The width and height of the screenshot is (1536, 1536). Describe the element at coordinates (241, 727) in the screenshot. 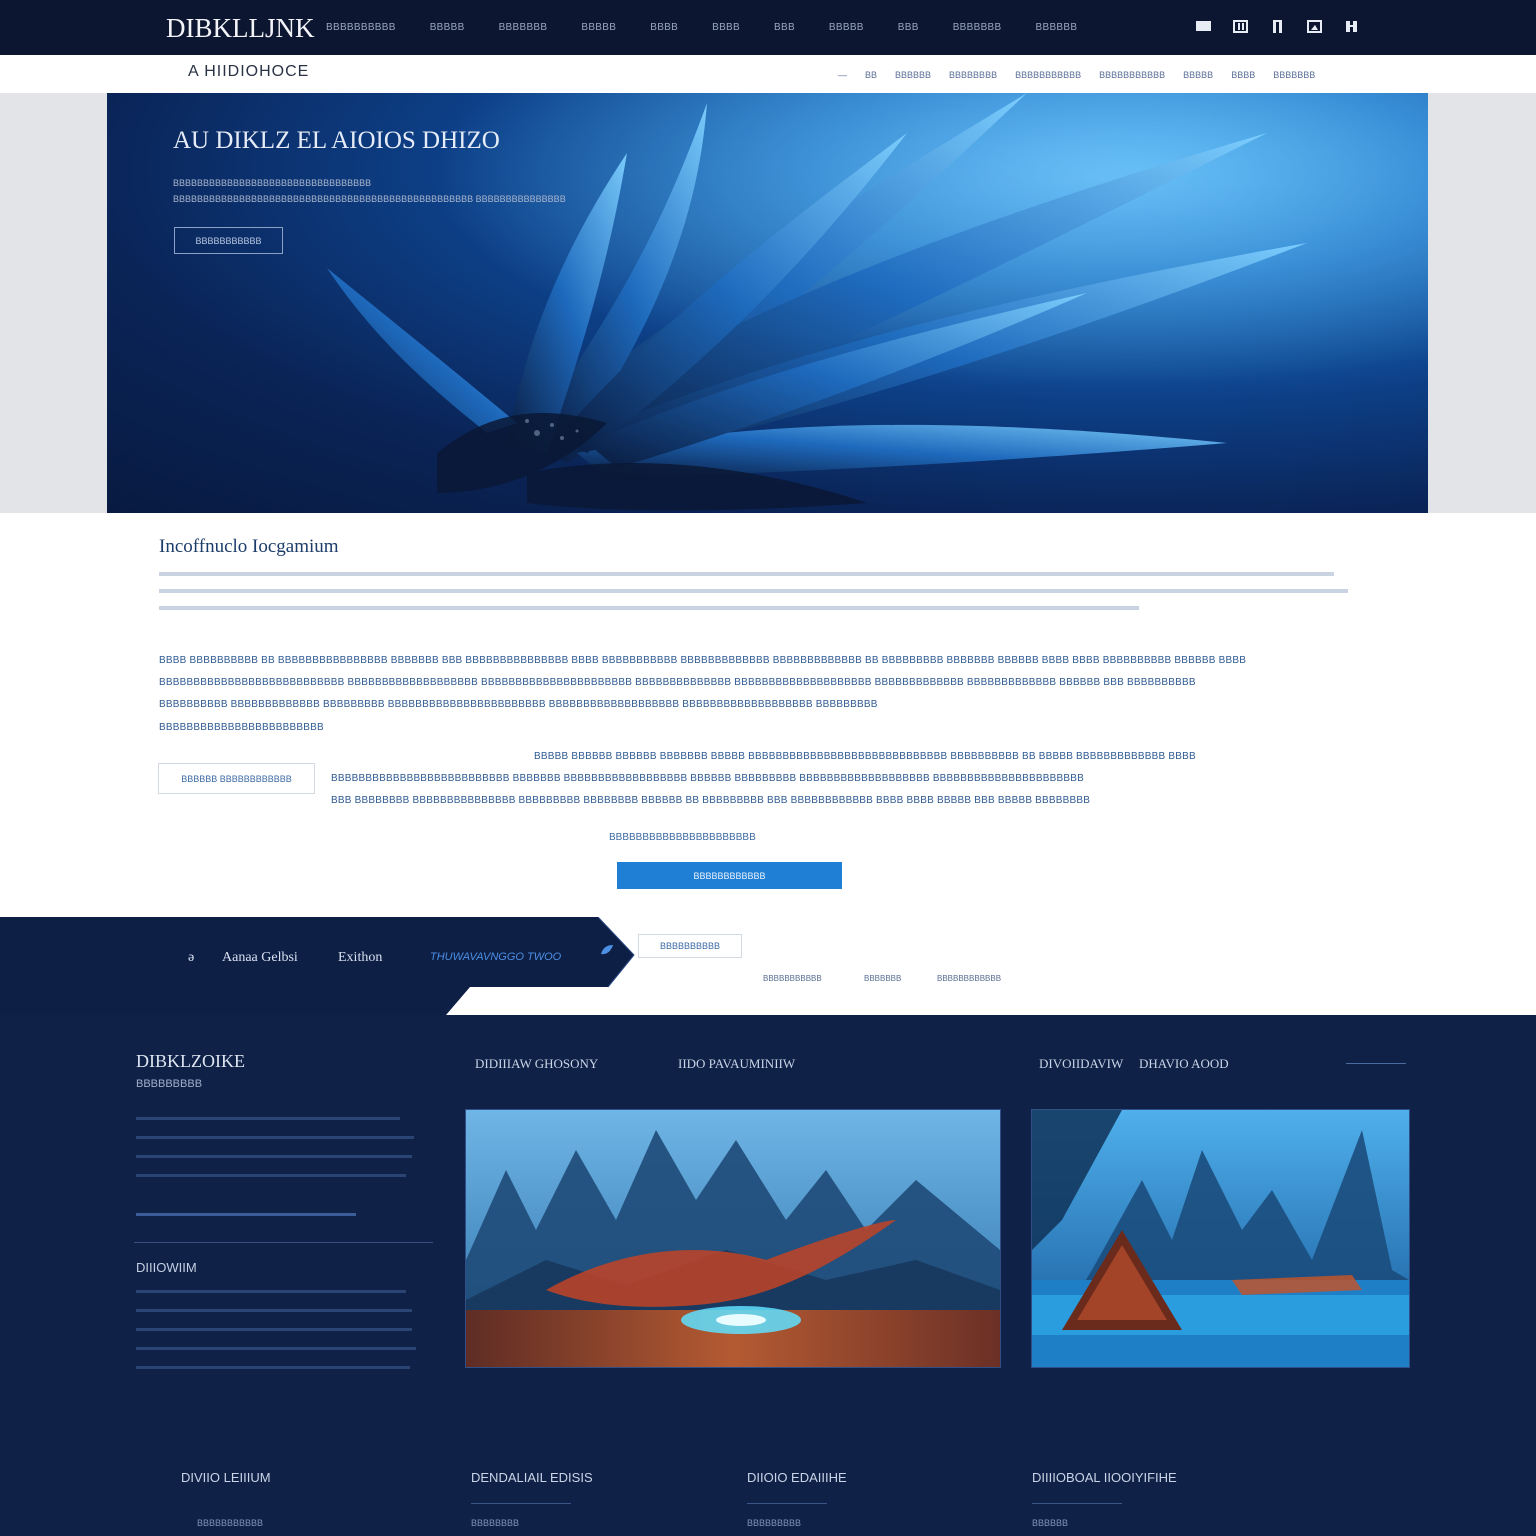

I see `body-paragraph: ВВВВВВВВВВВВВВВВВВВВВВВВ` at that location.